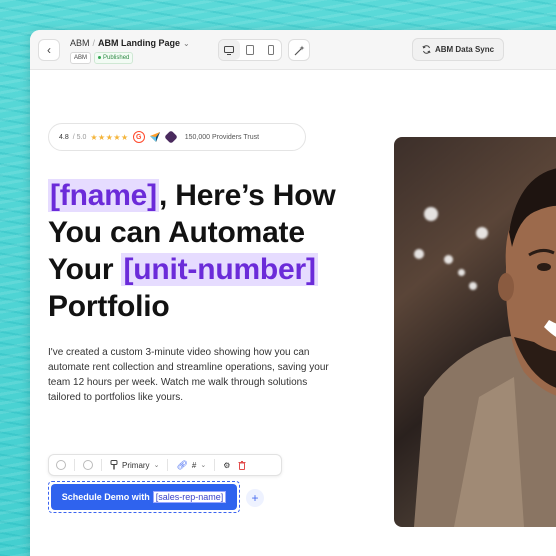 Image resolution: width=556 pixels, height=556 pixels. Describe the element at coordinates (170, 137) in the screenshot. I see `review-site-logo-icon` at that location.